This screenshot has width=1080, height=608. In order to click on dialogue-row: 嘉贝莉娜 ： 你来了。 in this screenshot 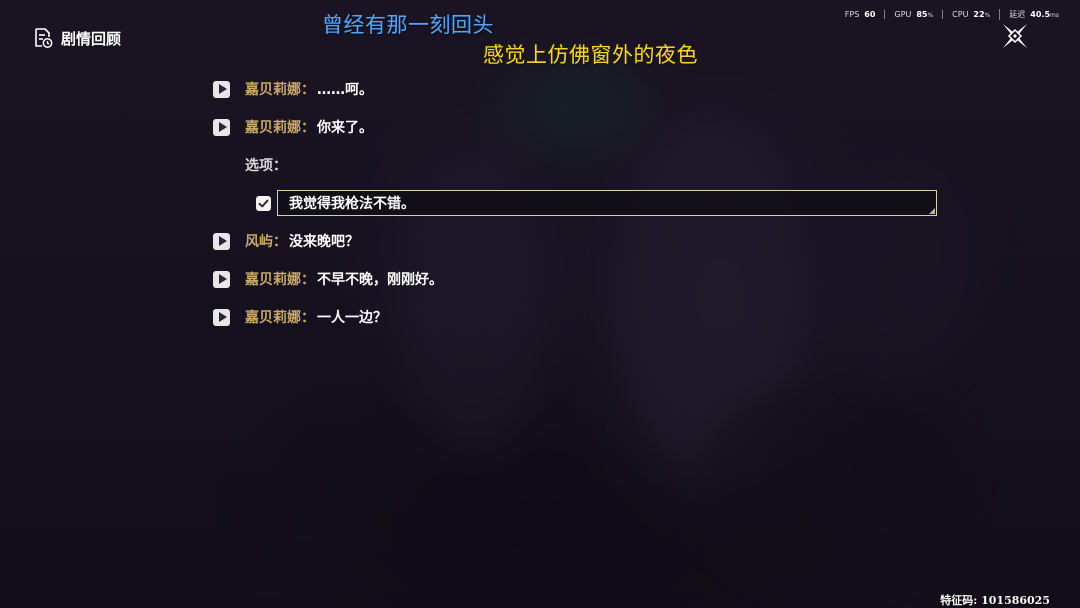, I will do `click(583, 127)`.